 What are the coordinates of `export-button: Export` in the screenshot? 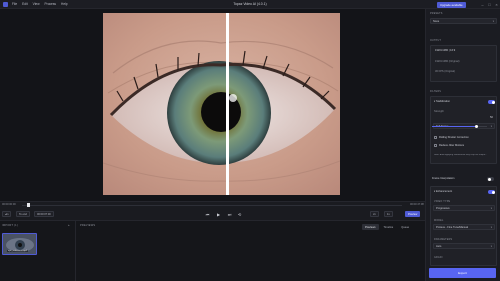 It's located at (462, 273).